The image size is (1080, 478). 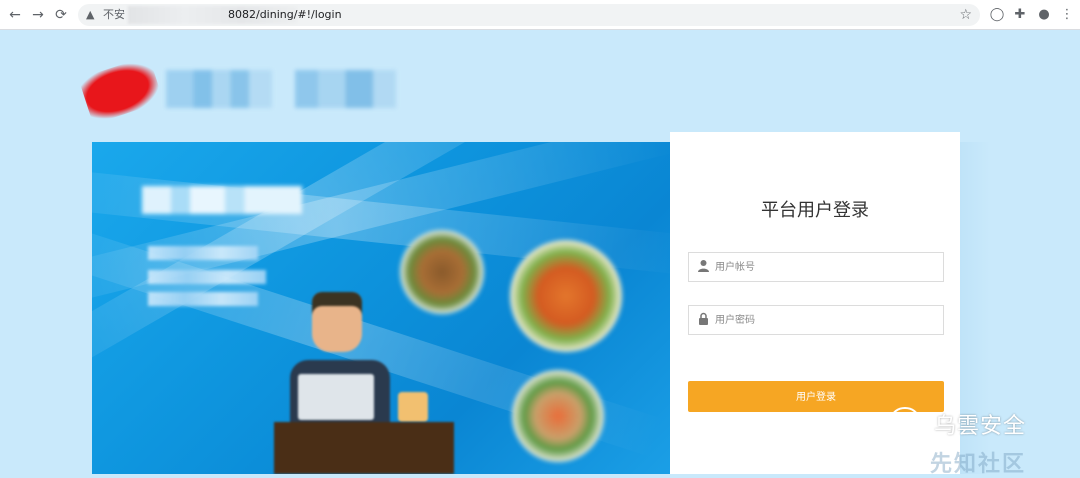 I want to click on cup-illustration, so click(x=413, y=407).